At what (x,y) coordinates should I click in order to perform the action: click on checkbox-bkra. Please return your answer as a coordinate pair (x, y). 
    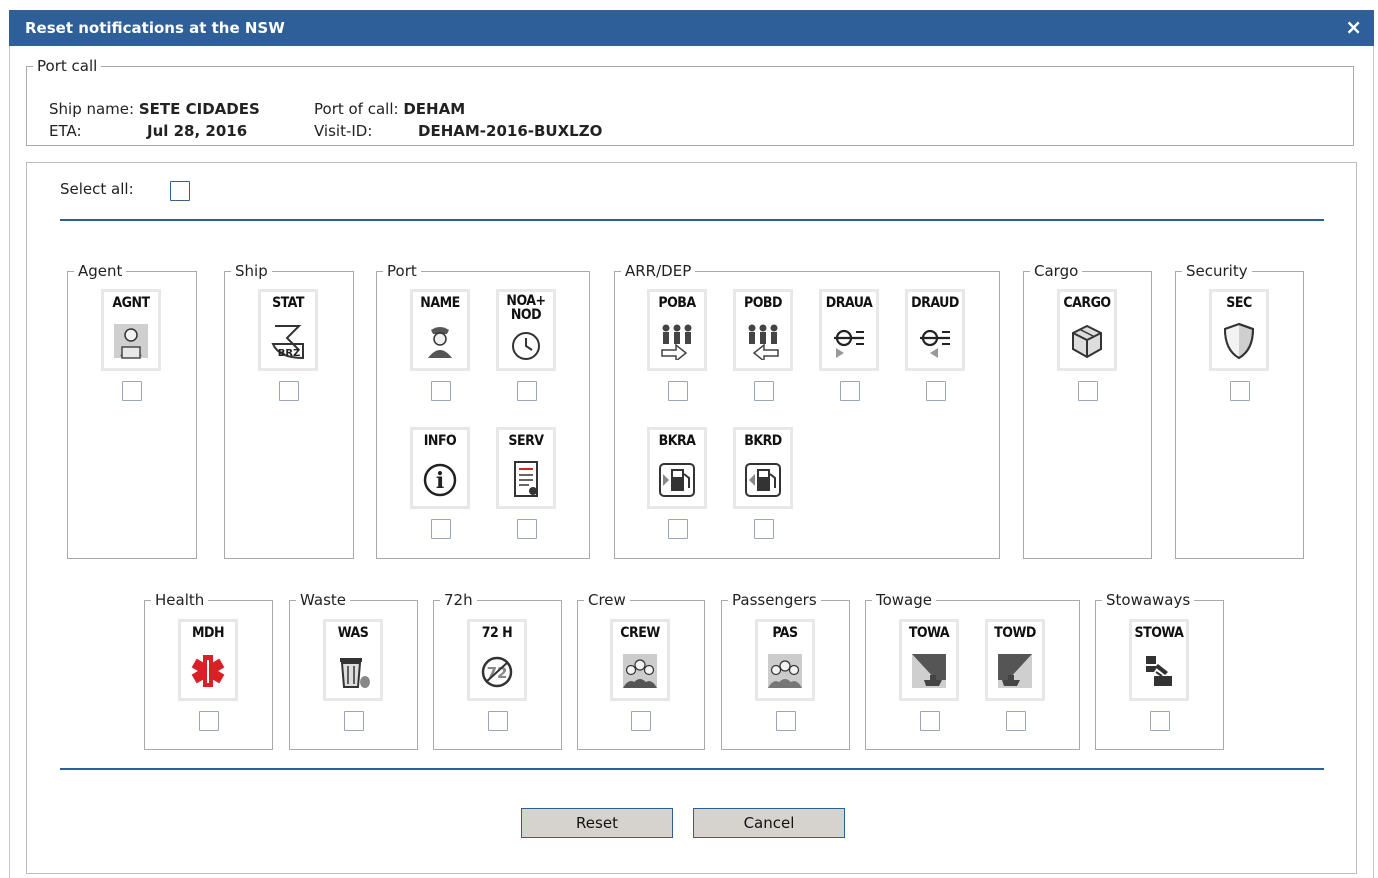
    Looking at the image, I should click on (678, 529).